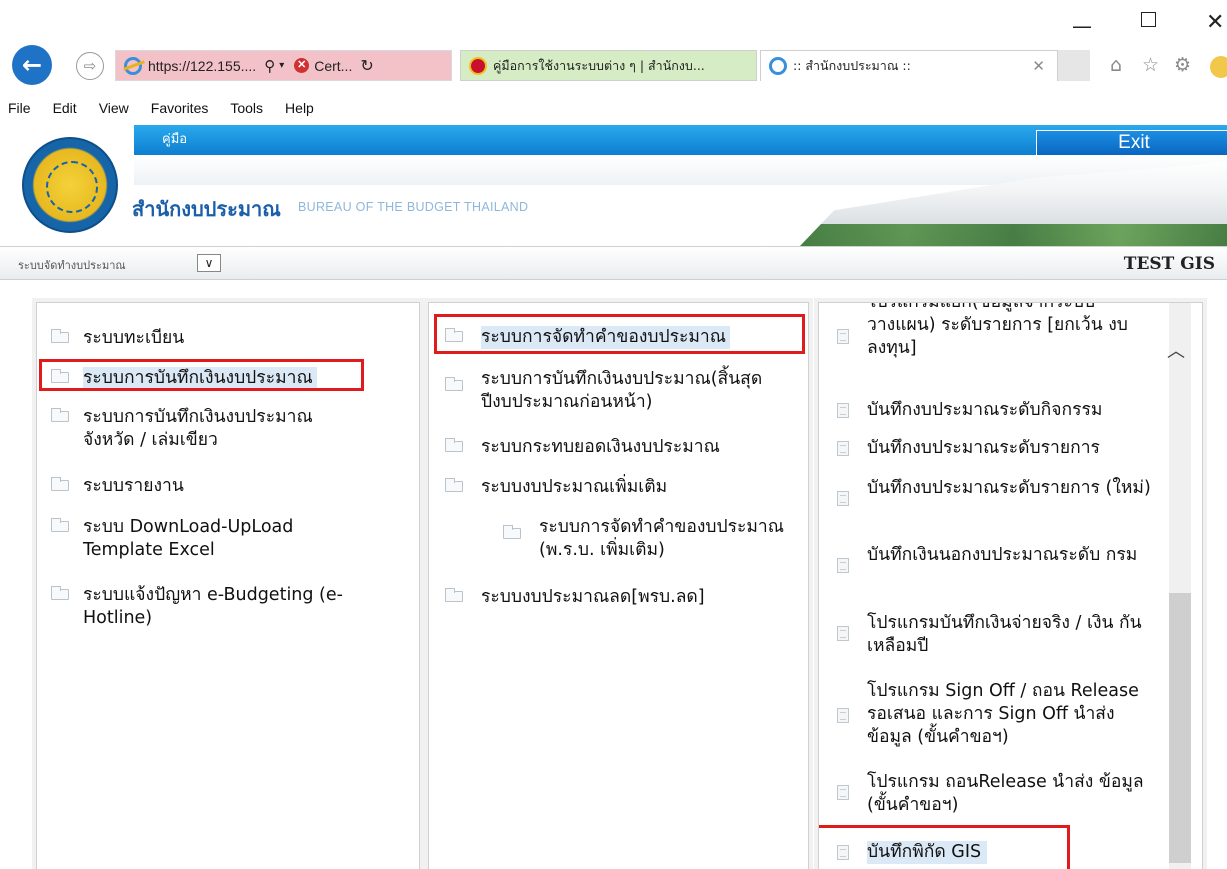 The width and height of the screenshot is (1227, 869). What do you see at coordinates (302, 65) in the screenshot?
I see `certificate-error-icon: ✕` at bounding box center [302, 65].